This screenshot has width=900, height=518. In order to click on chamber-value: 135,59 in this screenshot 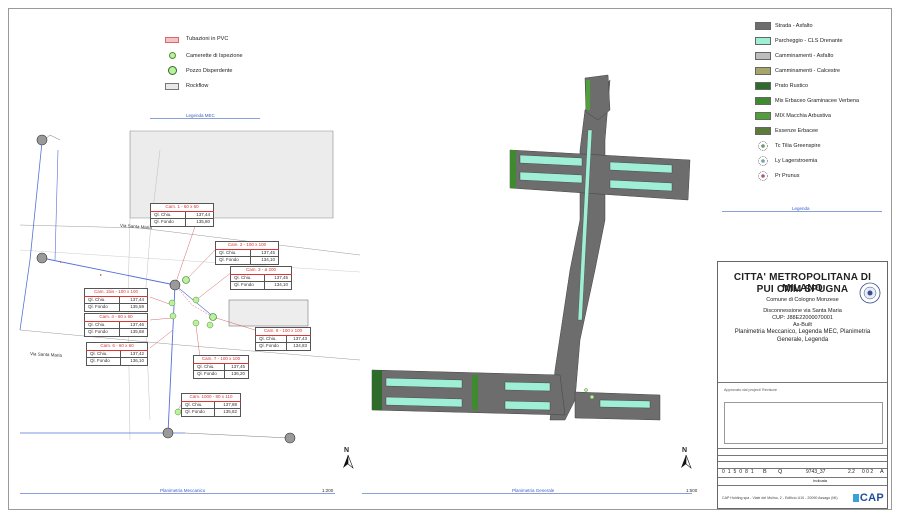, I will do `click(133, 307)`.